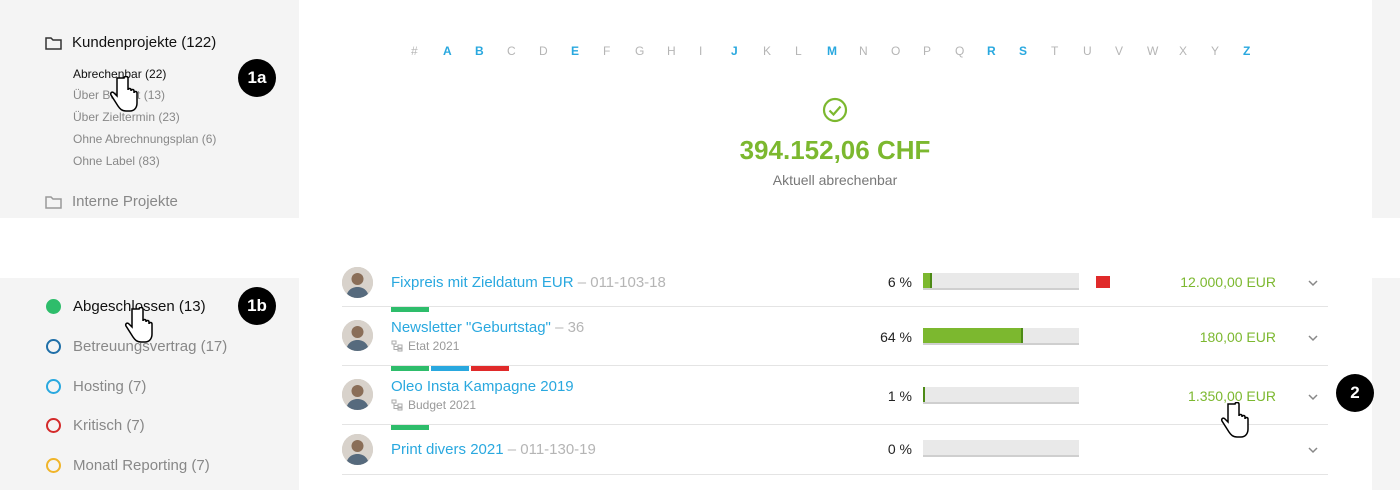 The height and width of the screenshot is (490, 1400). What do you see at coordinates (1035, 51) in the screenshot?
I see `alphabet-letter: S` at bounding box center [1035, 51].